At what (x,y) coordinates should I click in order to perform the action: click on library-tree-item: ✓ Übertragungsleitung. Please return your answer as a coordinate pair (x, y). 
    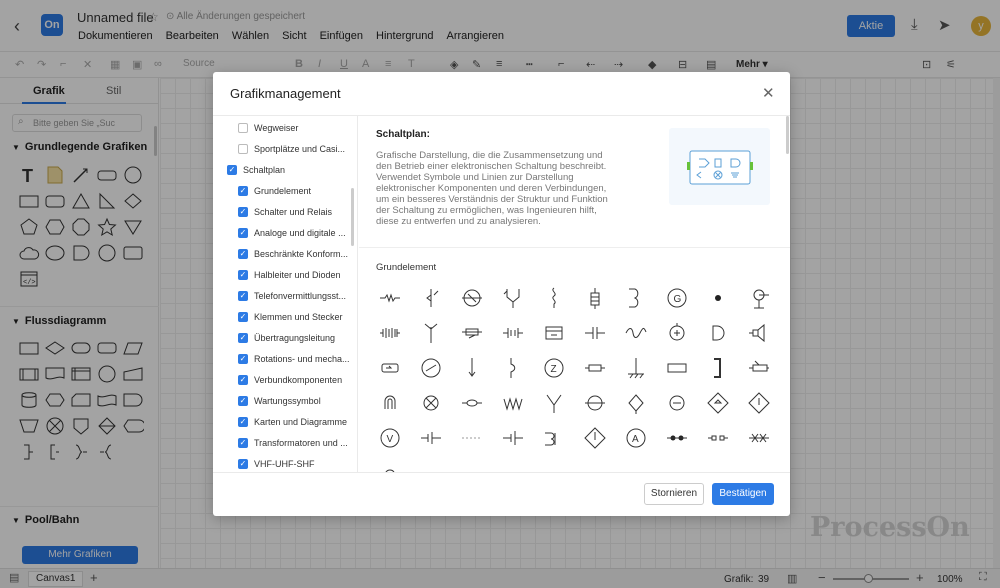
    Looking at the image, I should click on (286, 338).